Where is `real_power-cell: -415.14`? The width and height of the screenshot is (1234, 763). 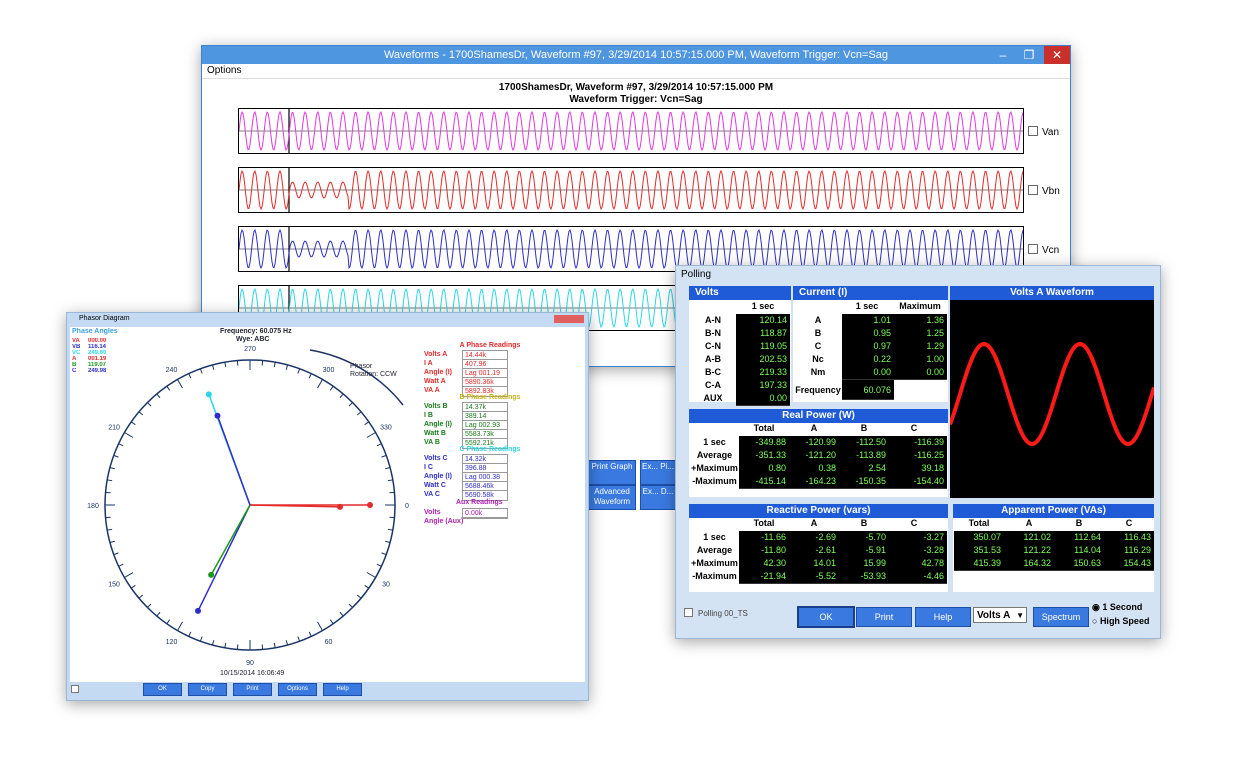
real_power-cell: -415.14 is located at coordinates (764, 482).